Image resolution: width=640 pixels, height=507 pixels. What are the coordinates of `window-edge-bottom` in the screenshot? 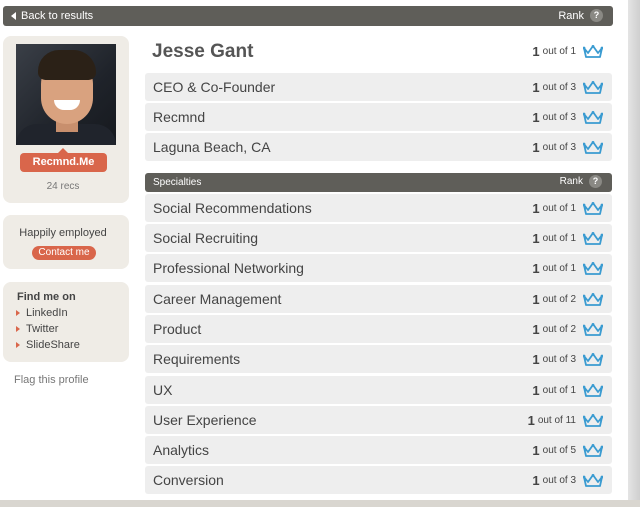 It's located at (320, 503).